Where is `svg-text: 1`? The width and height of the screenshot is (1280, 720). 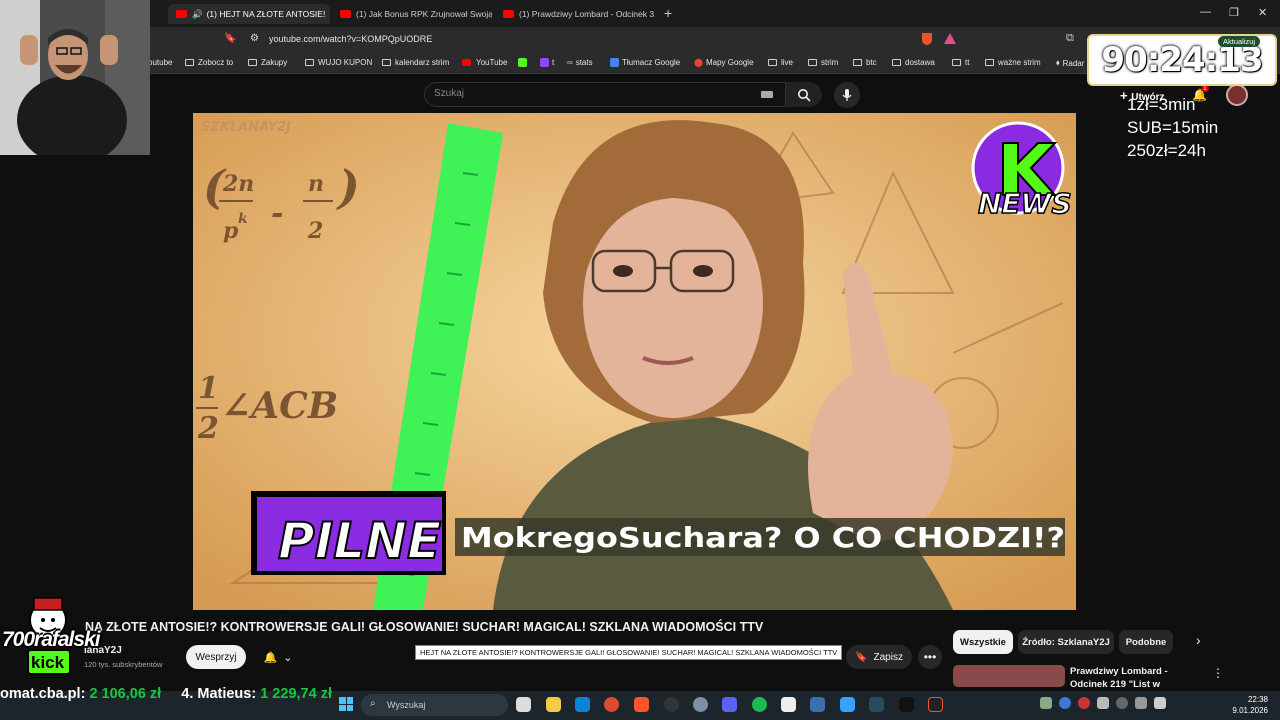 svg-text: 1 is located at coordinates (208, 388).